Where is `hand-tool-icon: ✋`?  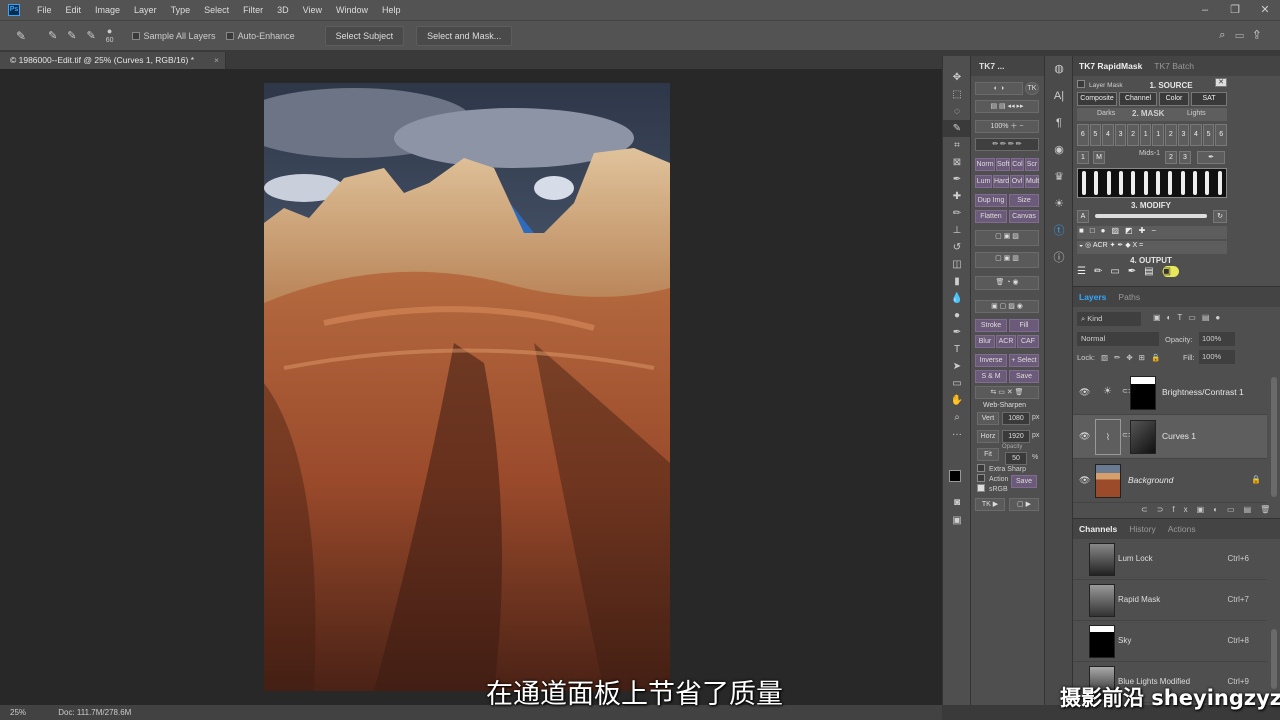
hand-tool-icon: ✋ is located at coordinates (957, 400).